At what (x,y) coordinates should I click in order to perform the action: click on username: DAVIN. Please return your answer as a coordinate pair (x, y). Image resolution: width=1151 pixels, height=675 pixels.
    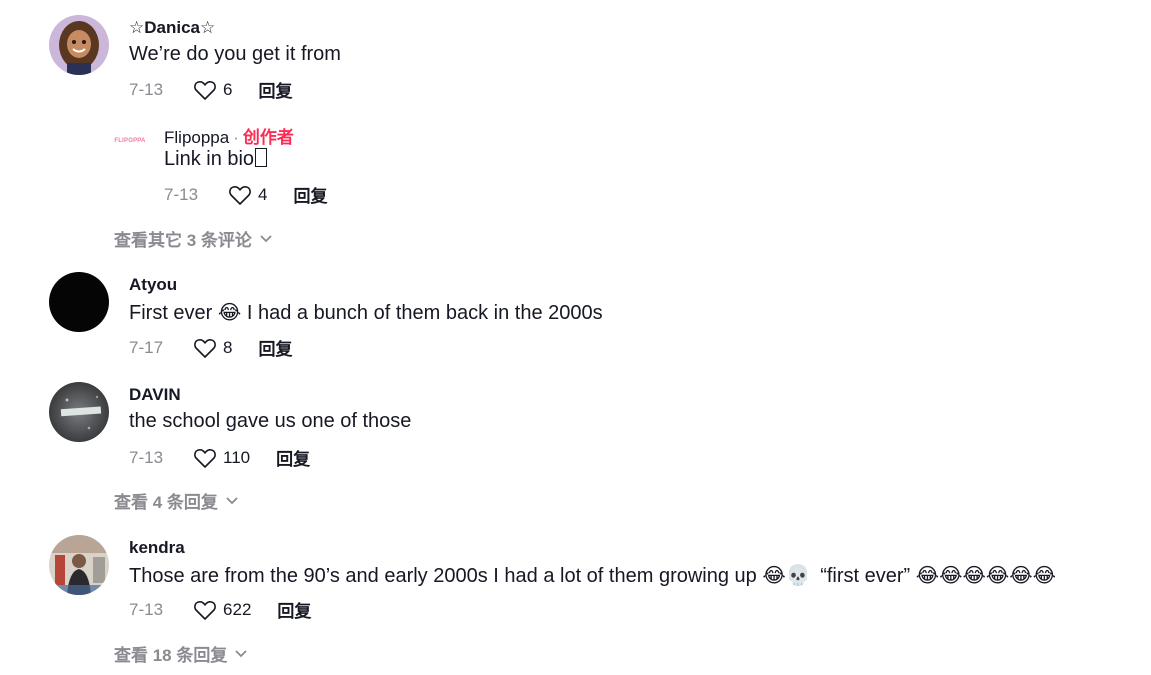
    Looking at the image, I should click on (155, 395).